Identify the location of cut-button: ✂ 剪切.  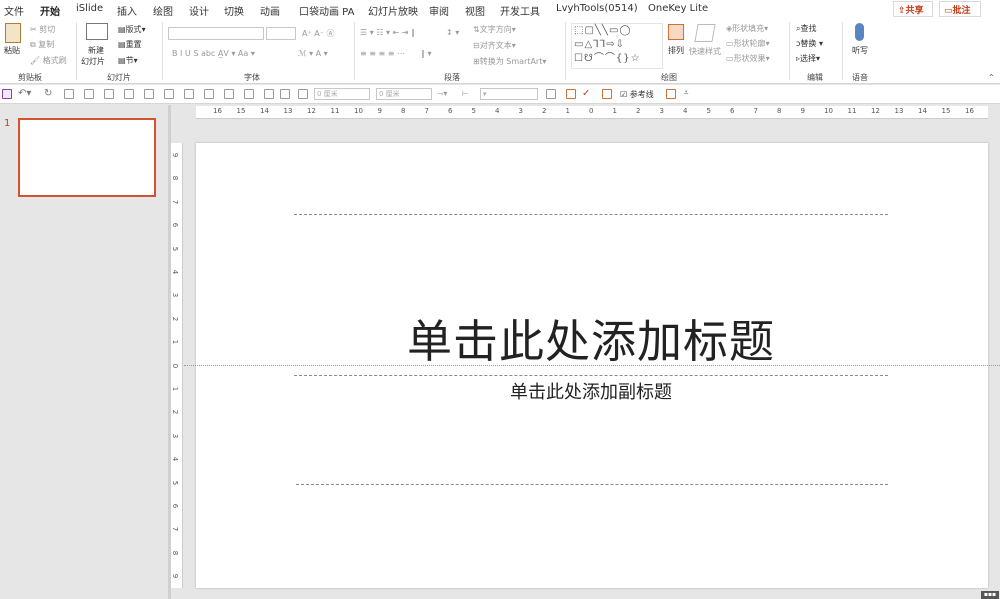
(42, 29).